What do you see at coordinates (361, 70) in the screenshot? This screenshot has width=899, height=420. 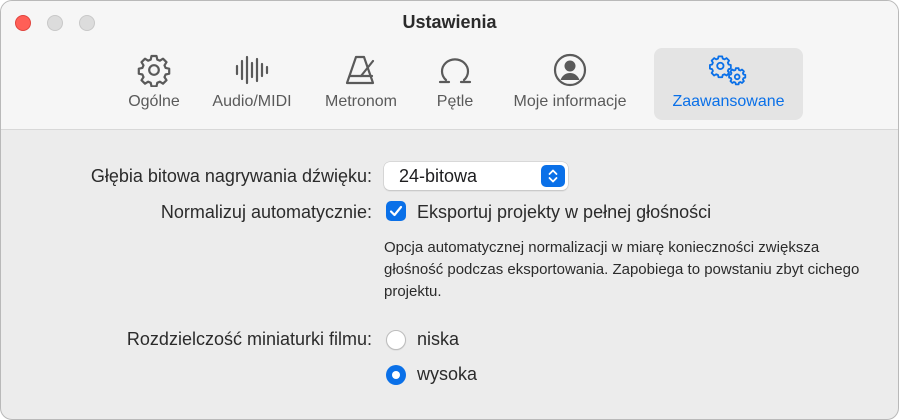 I see `metronome-icon` at bounding box center [361, 70].